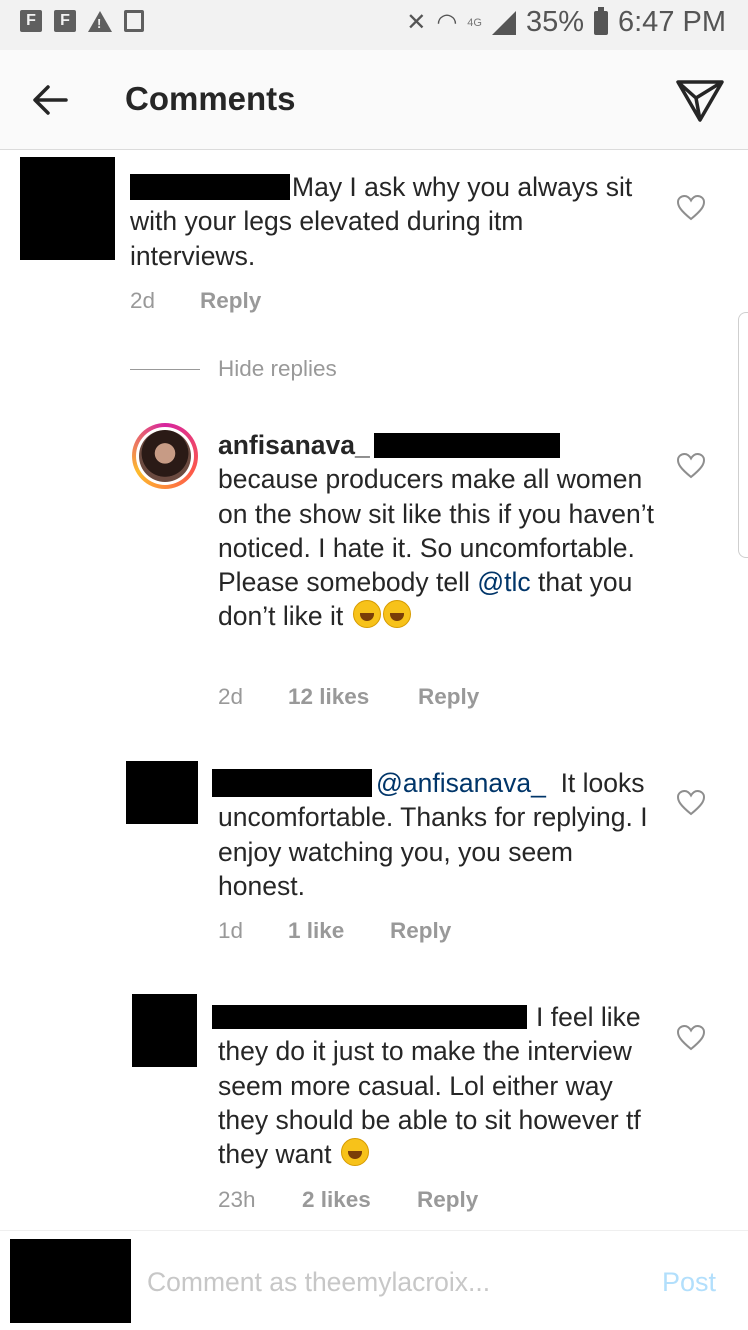 This screenshot has width=748, height=1330. What do you see at coordinates (82, 21) in the screenshot?
I see `status-bar-notifications: F F !` at bounding box center [82, 21].